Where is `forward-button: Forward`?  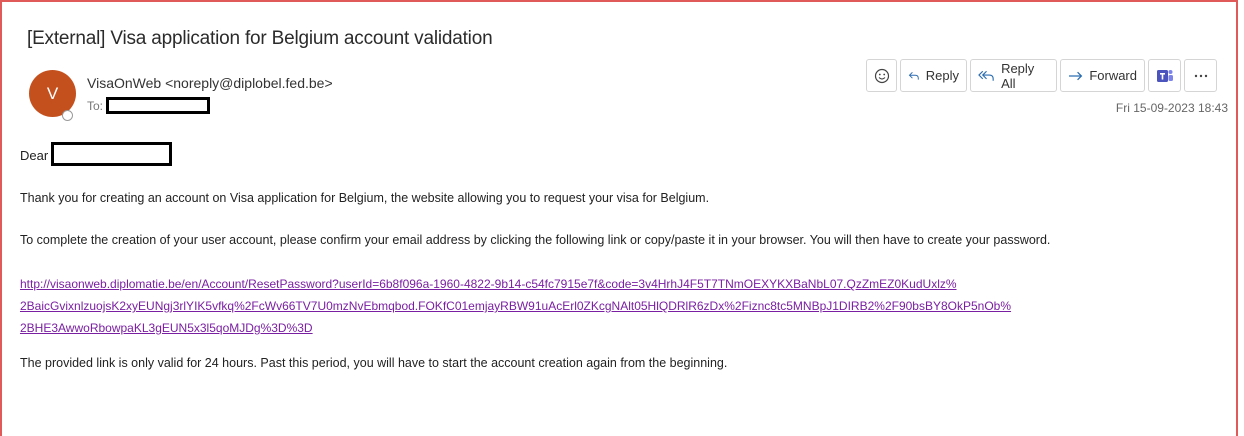
forward-button: Forward is located at coordinates (1102, 75).